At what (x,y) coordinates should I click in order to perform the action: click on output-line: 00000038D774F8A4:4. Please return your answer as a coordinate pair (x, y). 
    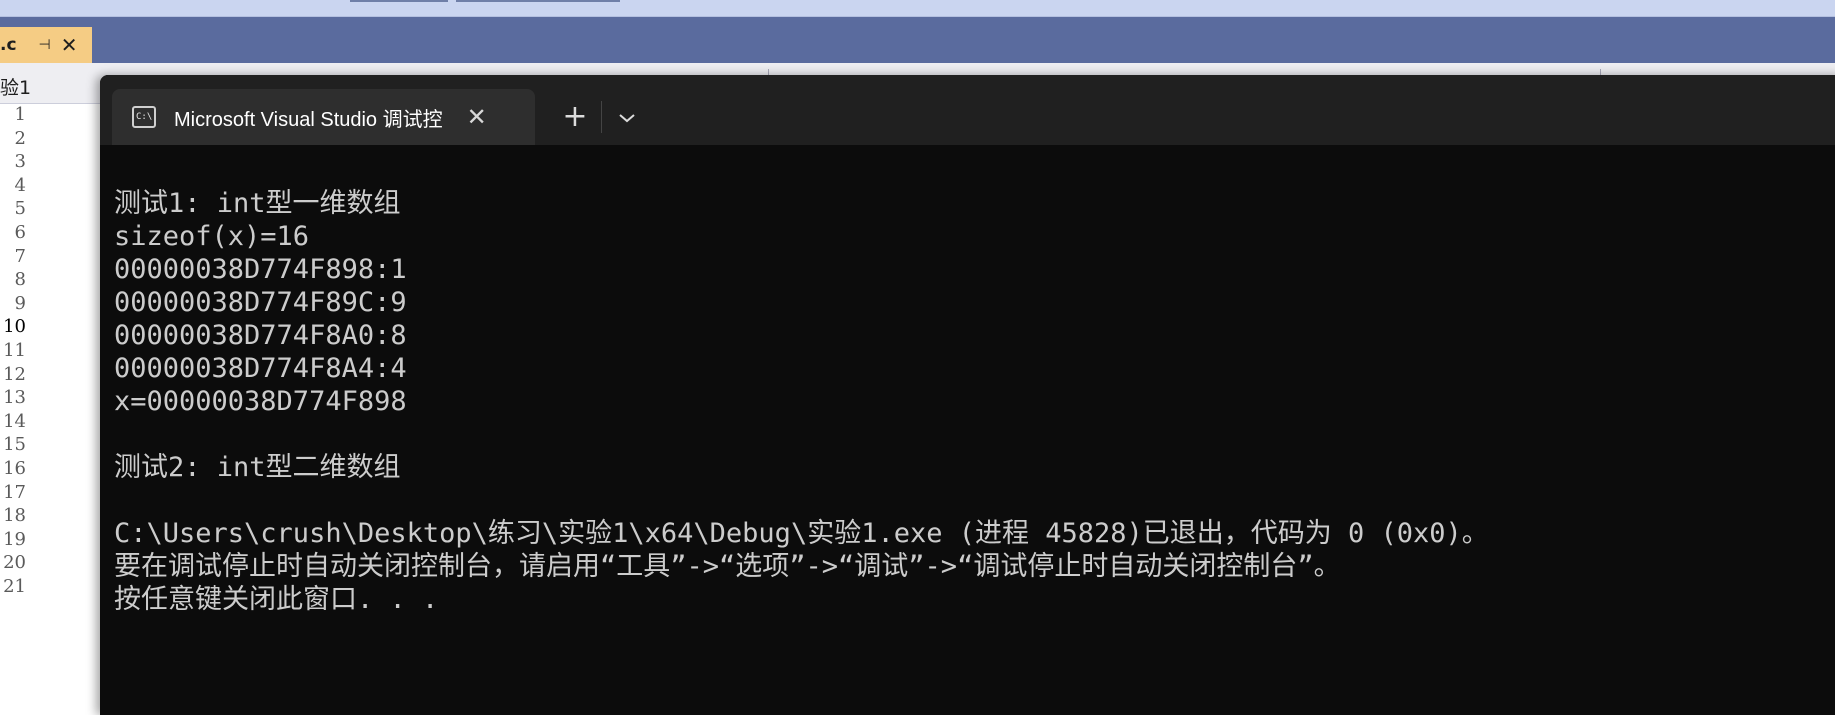
    Looking at the image, I should click on (260, 368).